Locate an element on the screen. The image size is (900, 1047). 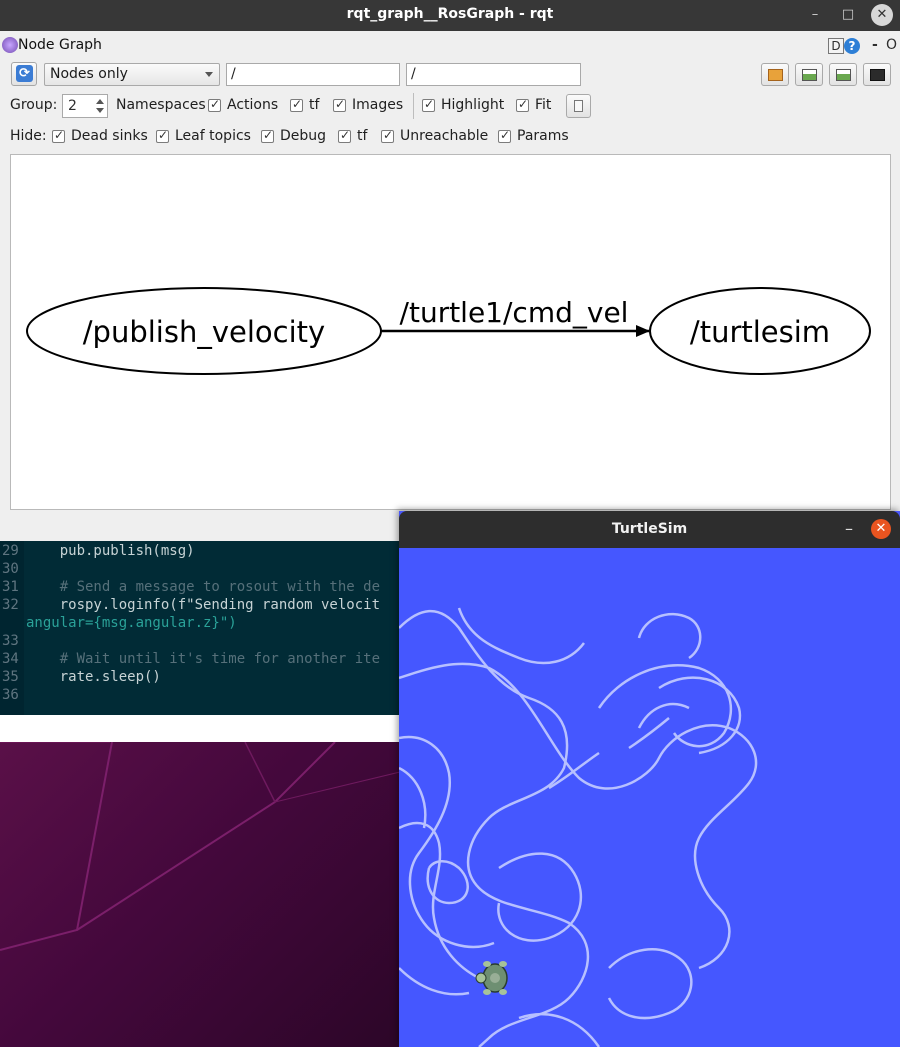
node-publish-velocity: /publish_velocity is located at coordinates (204, 331).